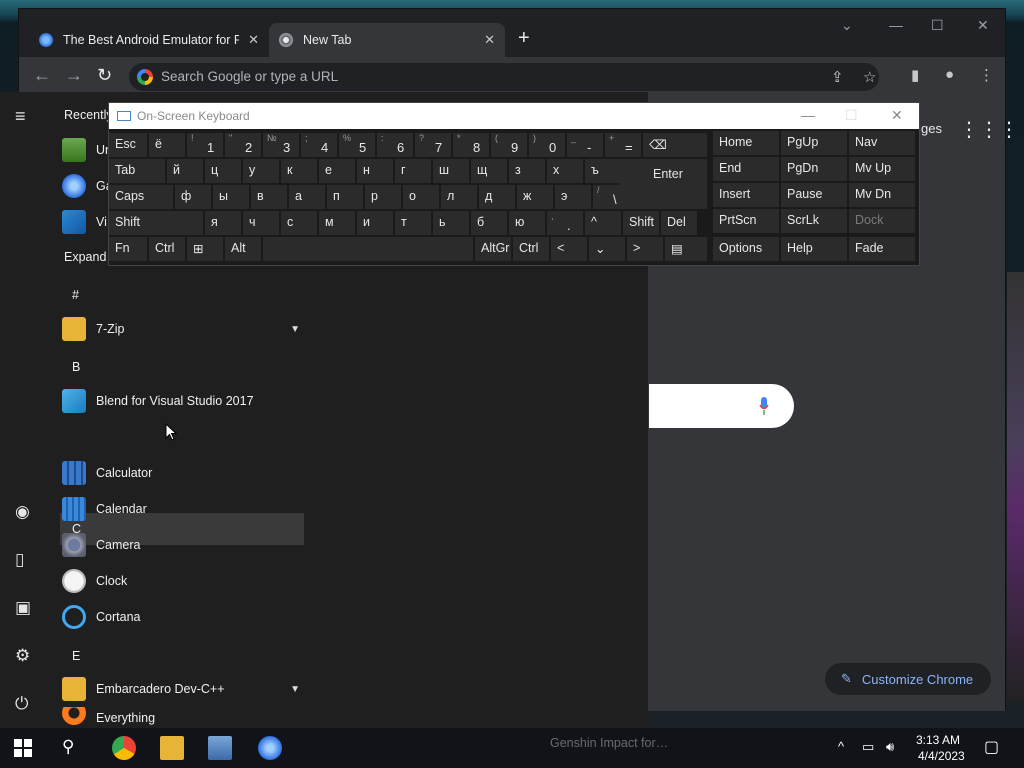 This screenshot has height=768, width=1024. What do you see at coordinates (307, 197) in the screenshot?
I see `key-row3-4: а` at bounding box center [307, 197].